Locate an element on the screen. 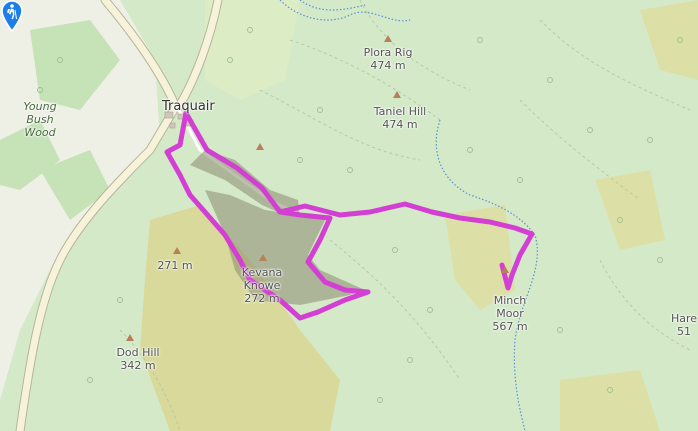 The width and height of the screenshot is (698, 431). peak-label-dod-hill: Dod Hill 342 m is located at coordinates (138, 359).